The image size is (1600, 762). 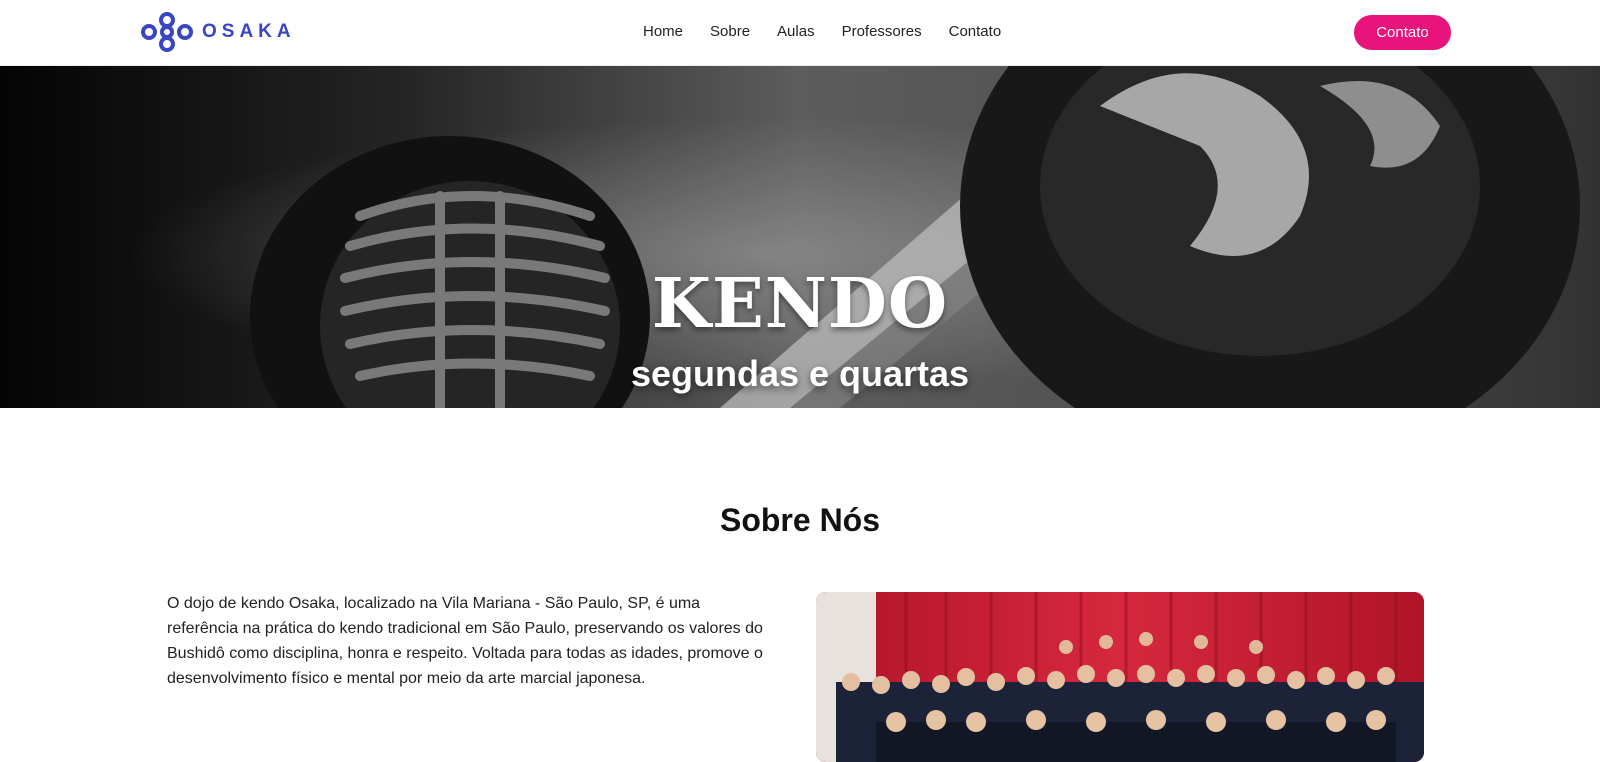 What do you see at coordinates (167, 32) in the screenshot?
I see `osaka-logo-icon` at bounding box center [167, 32].